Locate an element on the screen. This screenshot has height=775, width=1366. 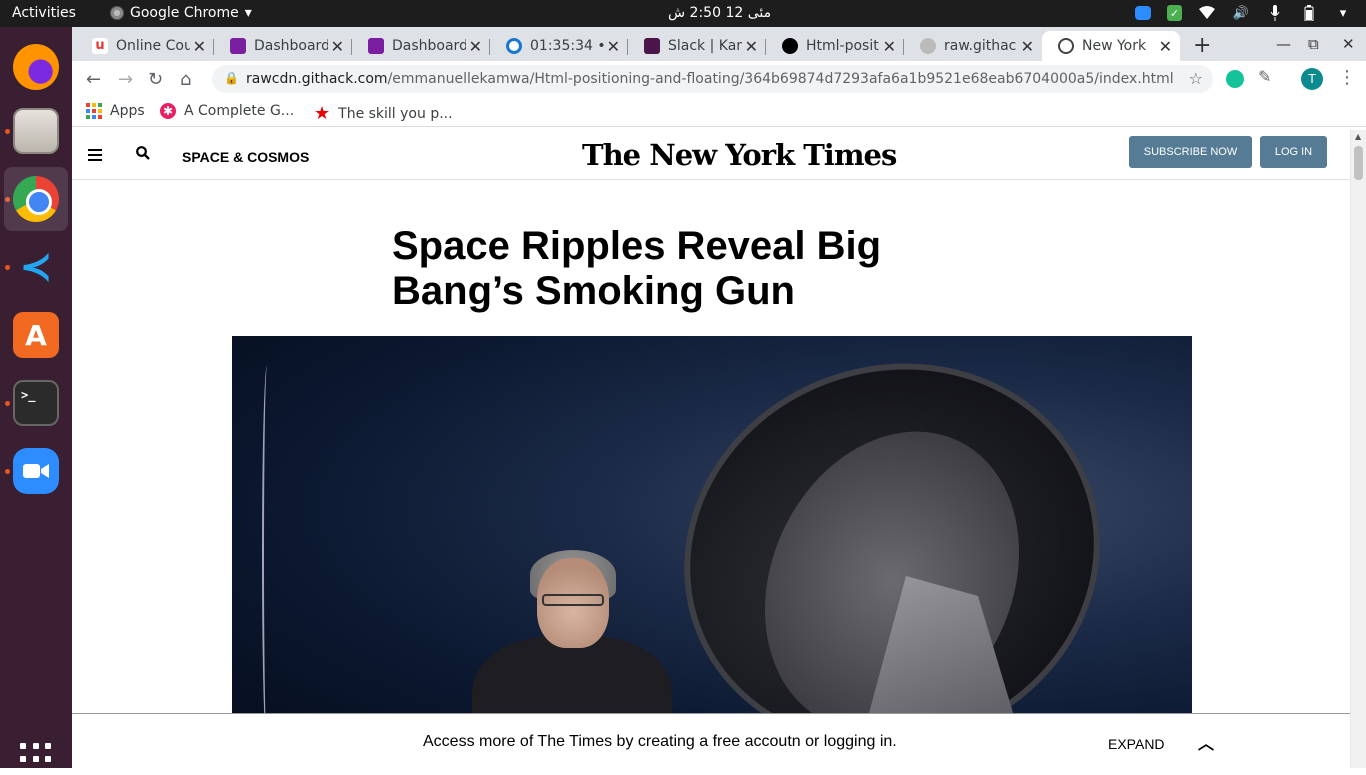
clock: مئى 12 2:50 ش is located at coordinates (719, 13).